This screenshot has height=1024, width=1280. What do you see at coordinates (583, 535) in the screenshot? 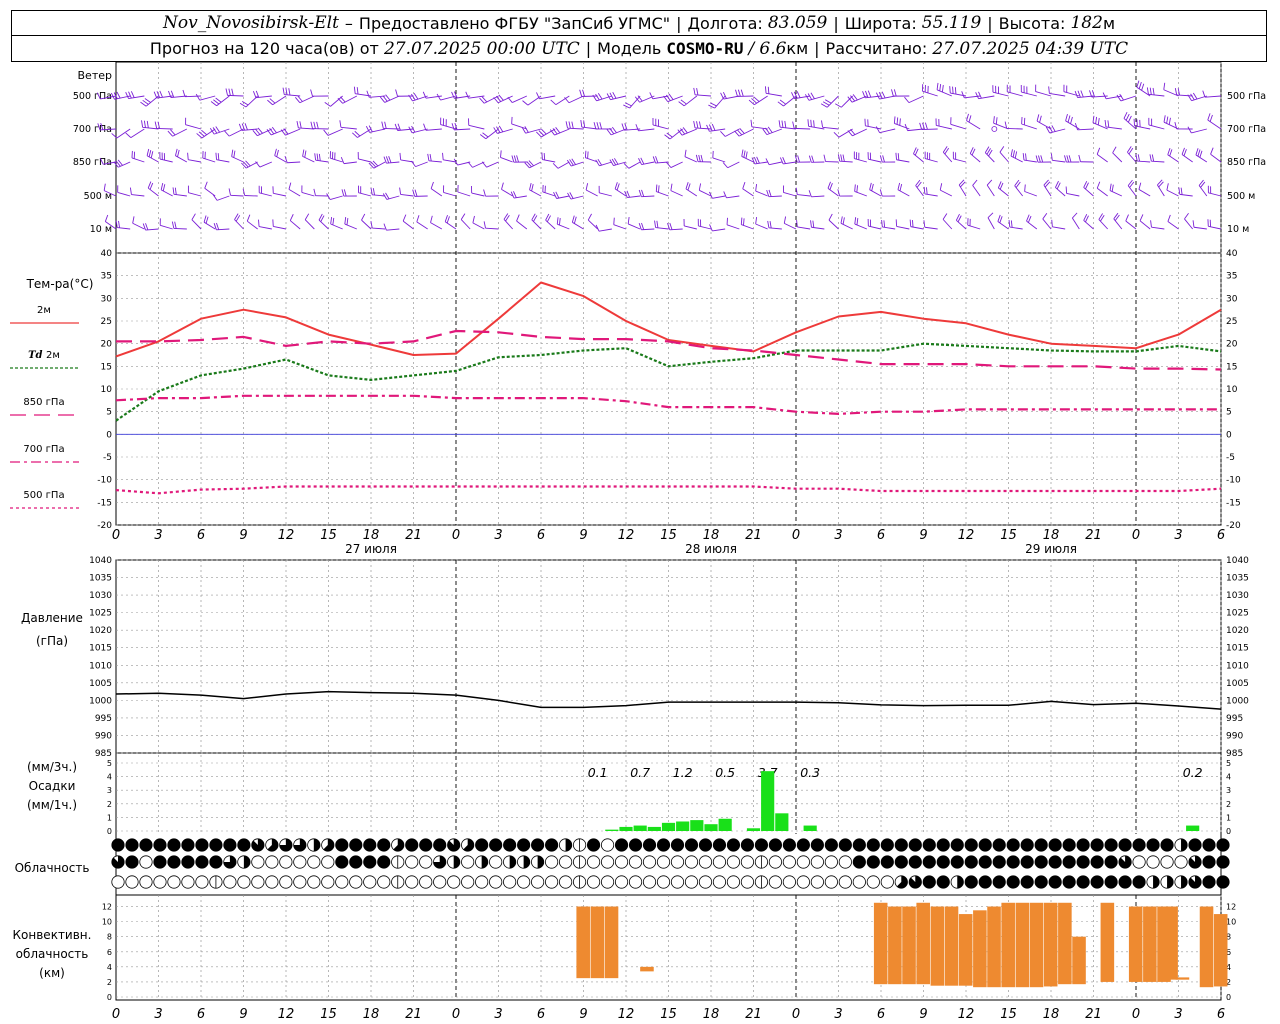
I see `time-tick-label: 9` at bounding box center [583, 535].